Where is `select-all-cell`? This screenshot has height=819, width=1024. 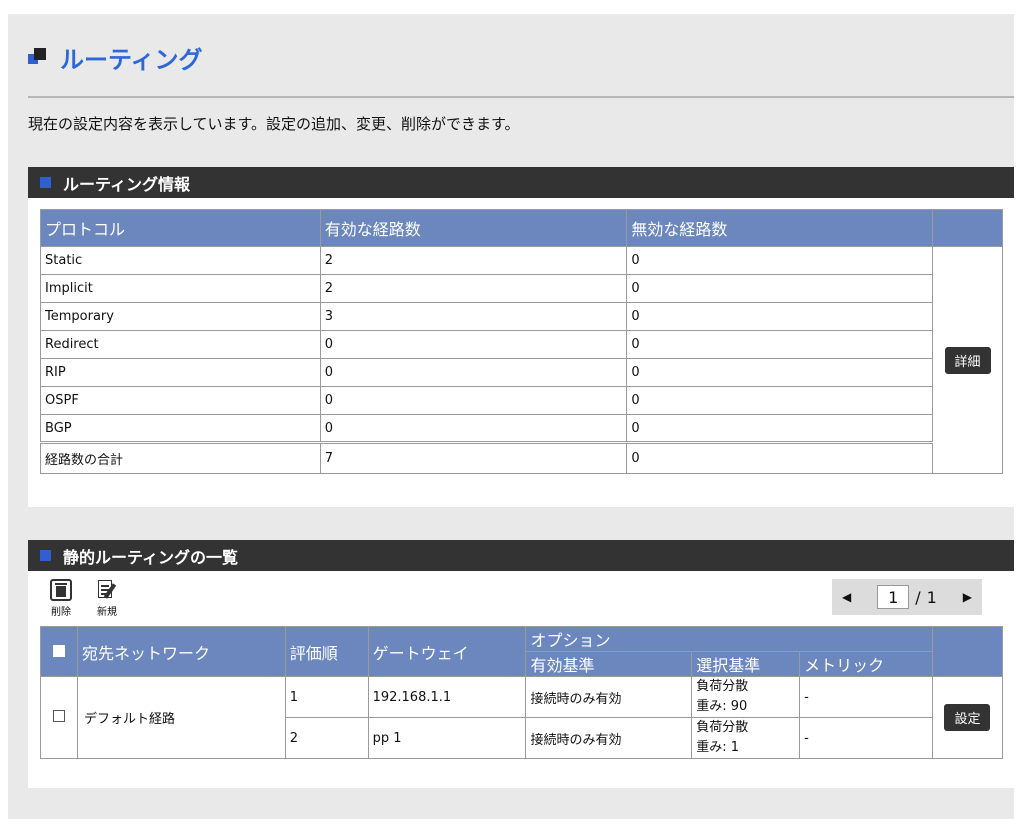
select-all-cell is located at coordinates (59, 651).